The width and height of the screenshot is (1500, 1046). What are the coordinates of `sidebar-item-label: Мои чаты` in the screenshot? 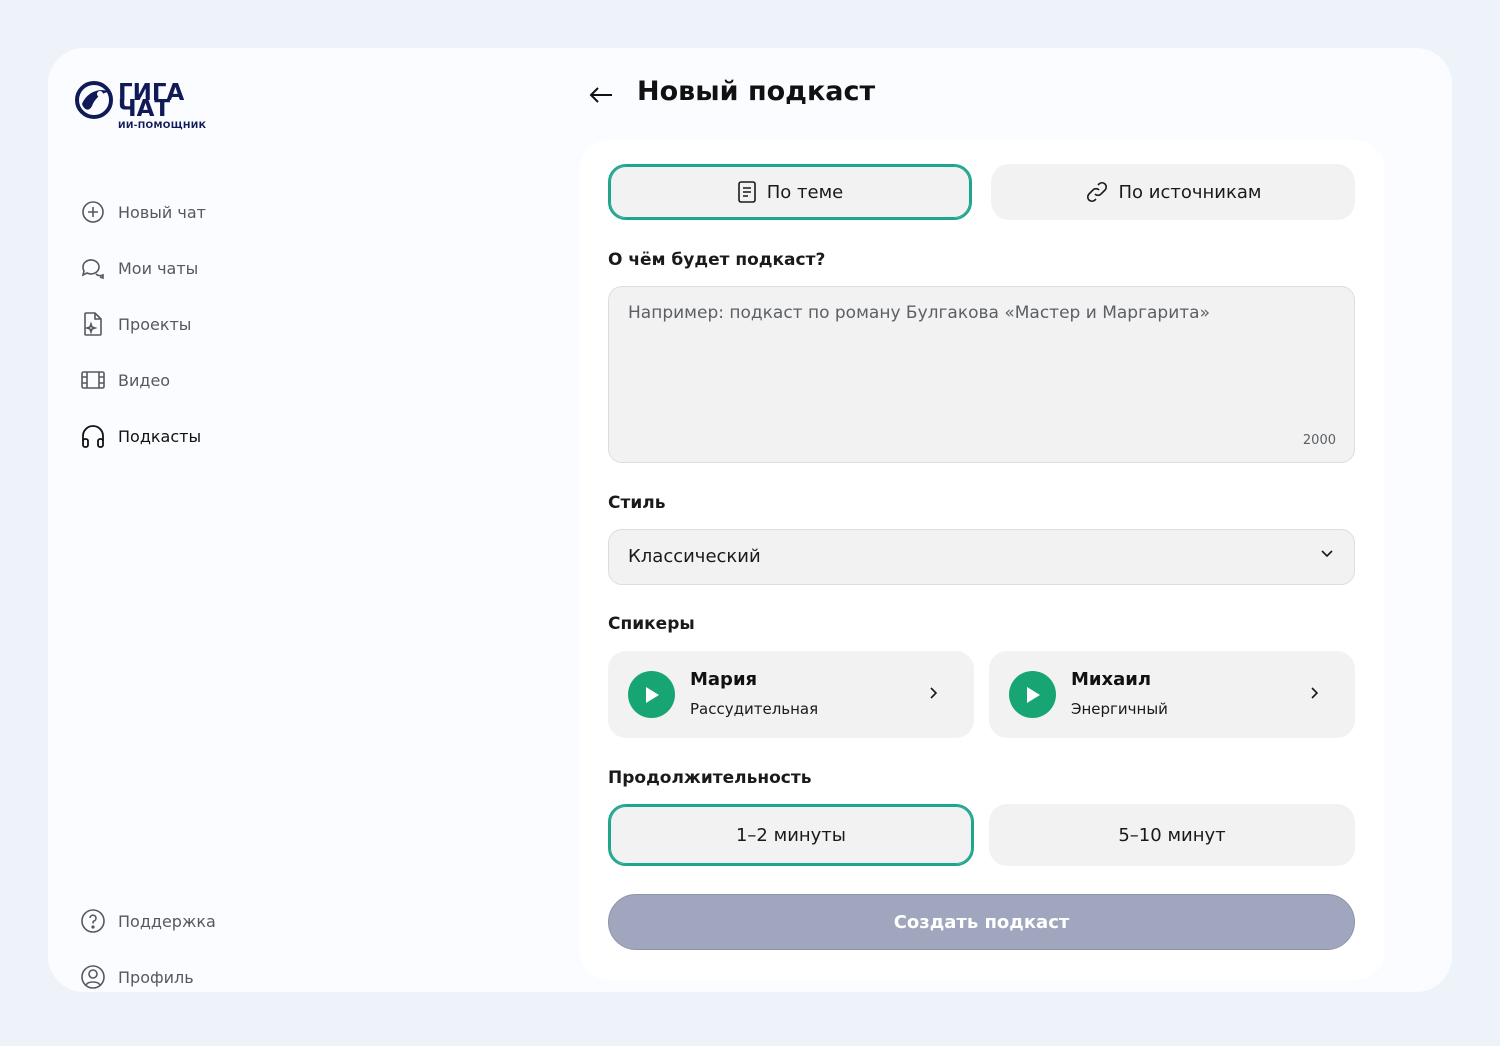 It's located at (158, 268).